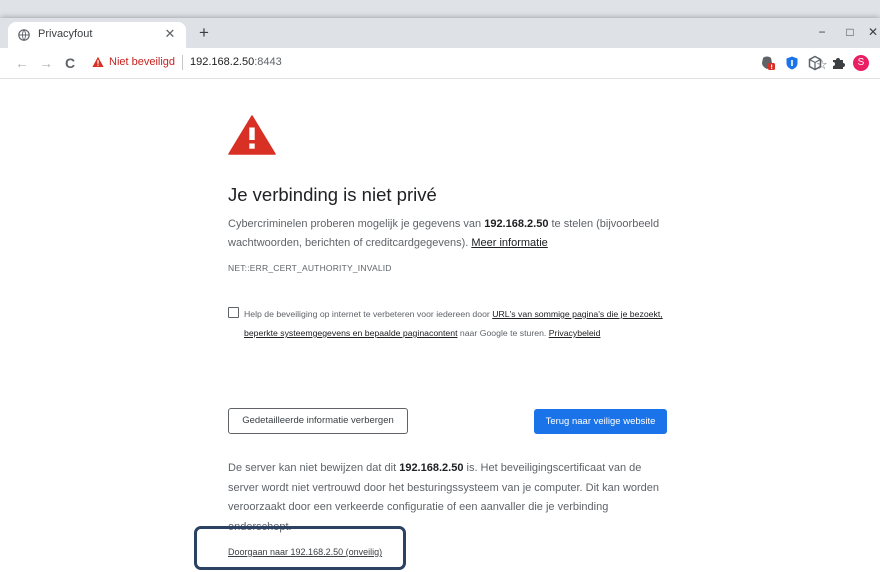 This screenshot has height=572, width=880. I want to click on error-code: NET::ERR_CERT_AUTHORITY_INVALID, so click(310, 268).